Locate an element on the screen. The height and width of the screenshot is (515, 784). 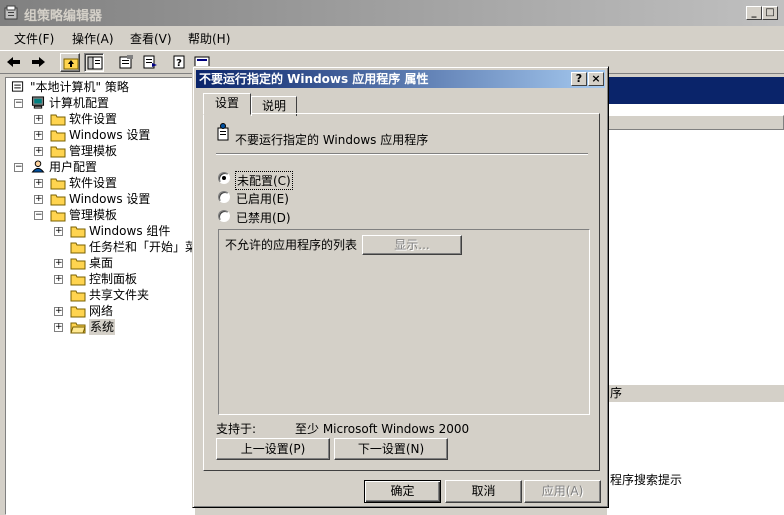
export-list-icon is located at coordinates (150, 62).